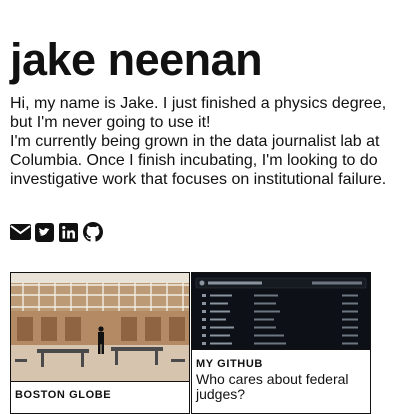  I want to click on github-repo-screenshot, so click(281, 311).